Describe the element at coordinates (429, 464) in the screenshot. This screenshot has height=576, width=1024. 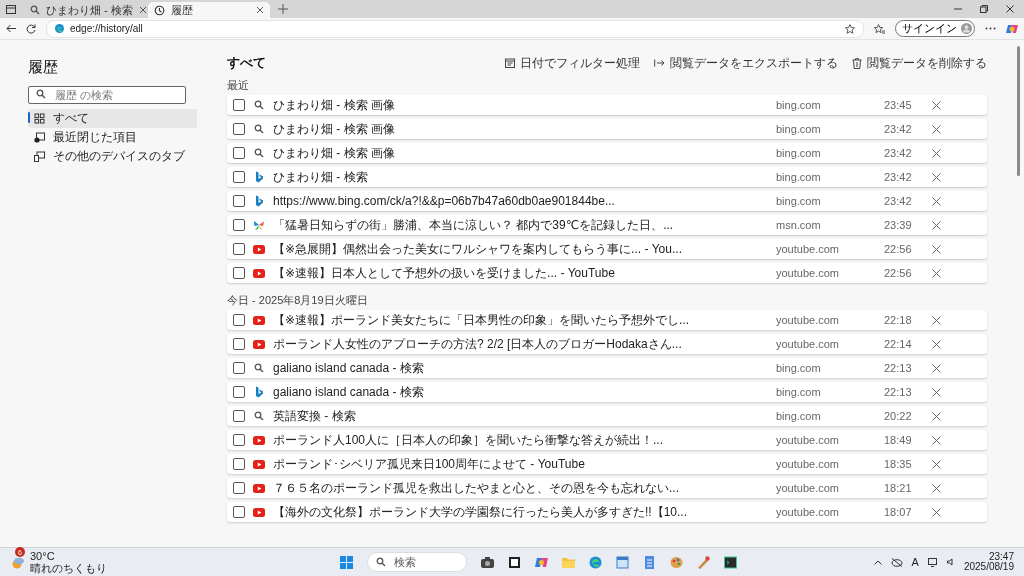
I see `page-title-text: ポーランド･シベリア孤児来日100周年によせて - YouTube` at that location.